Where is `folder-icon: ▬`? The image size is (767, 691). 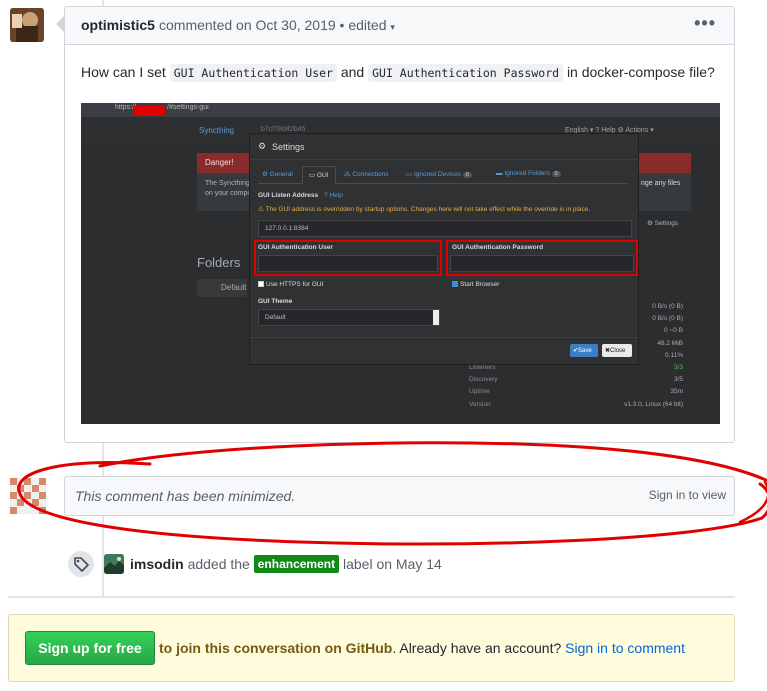 folder-icon: ▬ is located at coordinates (499, 173).